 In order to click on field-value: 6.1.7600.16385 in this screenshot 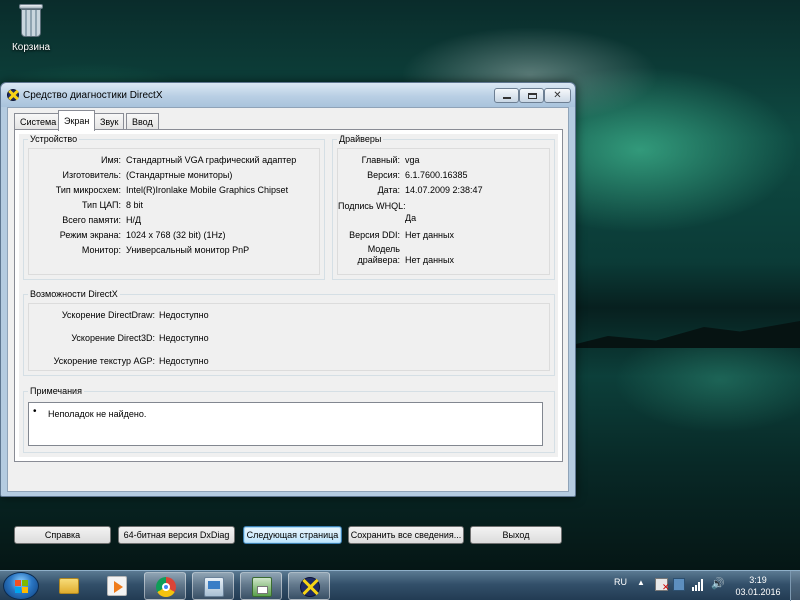, I will do `click(436, 175)`.